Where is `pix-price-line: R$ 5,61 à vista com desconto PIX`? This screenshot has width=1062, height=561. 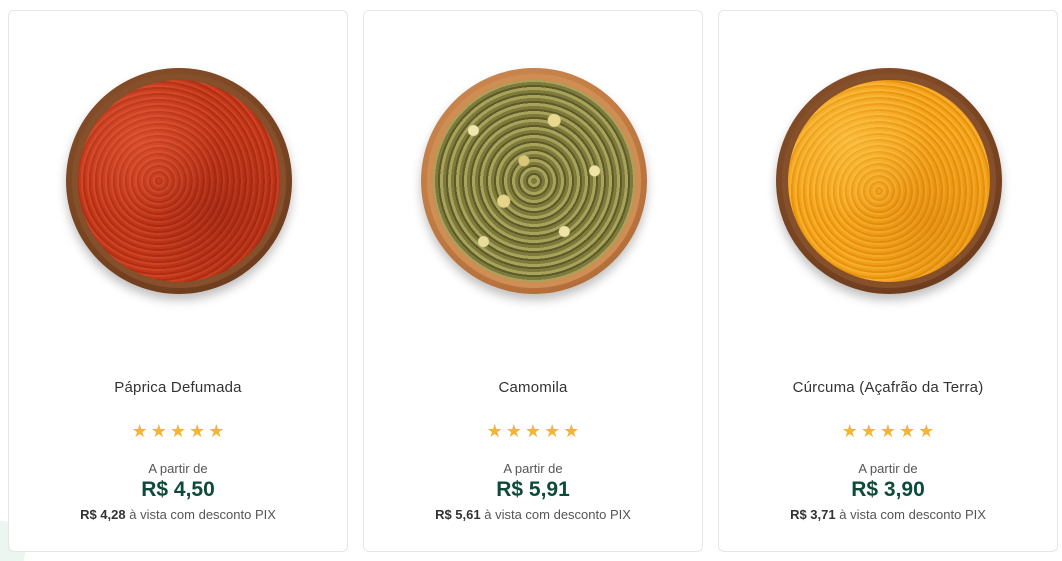 pix-price-line: R$ 5,61 à vista com desconto PIX is located at coordinates (533, 514).